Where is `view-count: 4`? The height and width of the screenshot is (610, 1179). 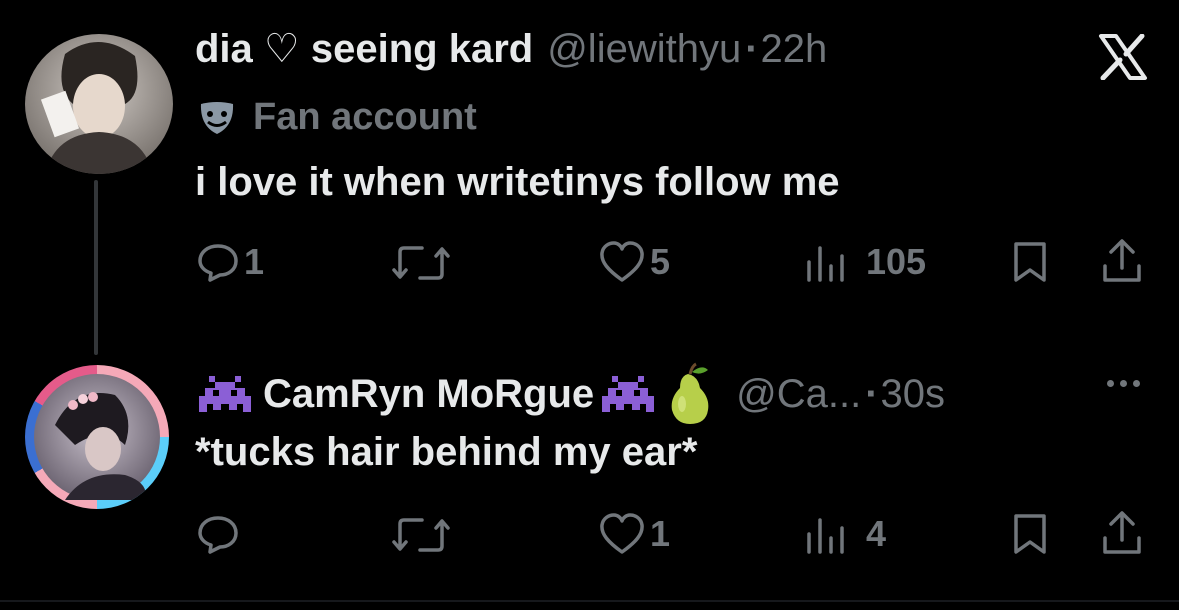 view-count: 4 is located at coordinates (876, 533).